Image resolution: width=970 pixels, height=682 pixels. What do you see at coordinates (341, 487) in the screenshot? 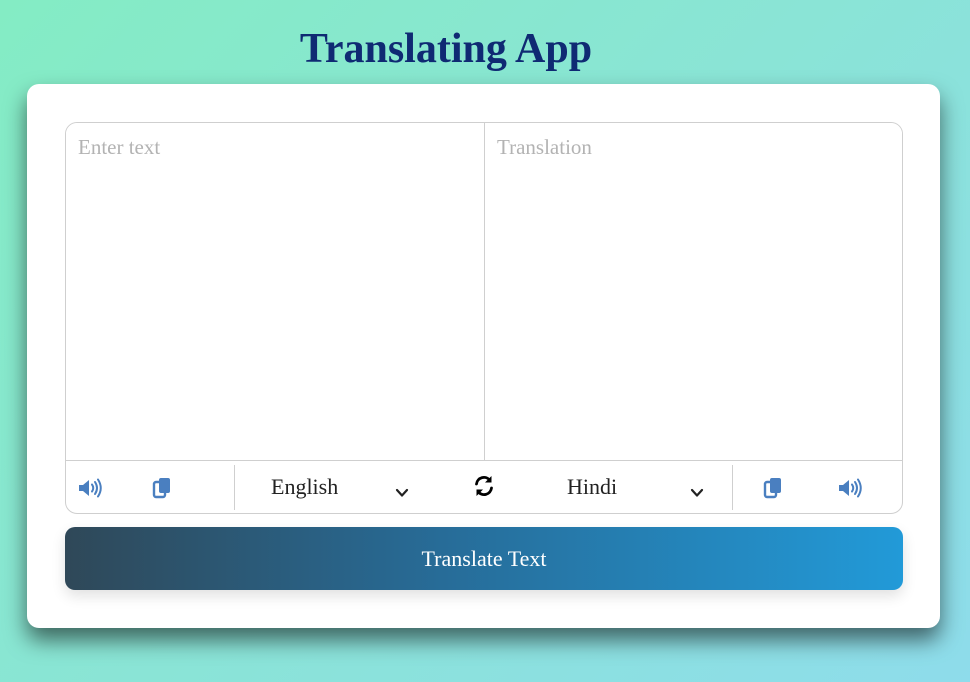
I see `source-language-select: English` at bounding box center [341, 487].